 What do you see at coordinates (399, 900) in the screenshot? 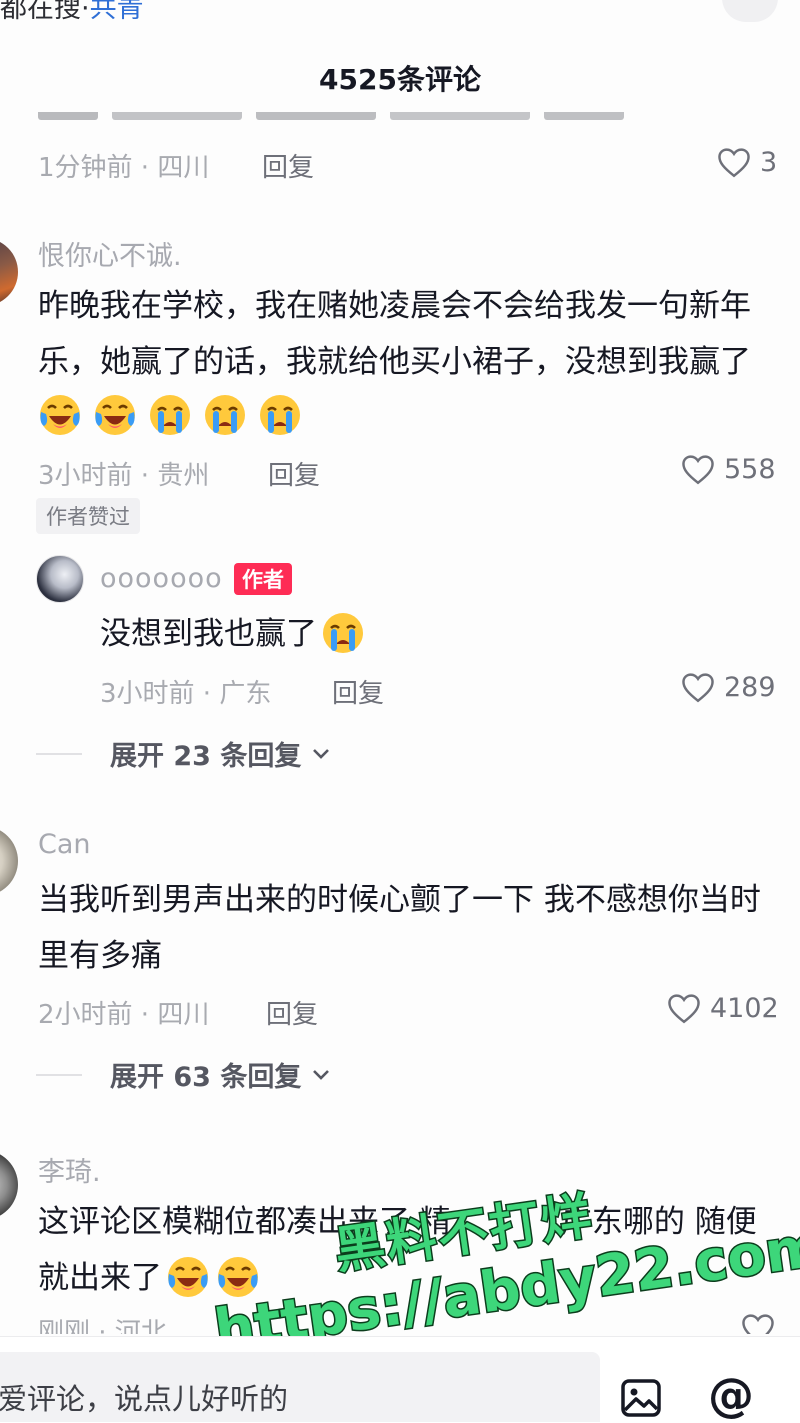
I see `comment-text-line: 当我听到男声出来的时候心颤了一下 我不感想你当时` at bounding box center [399, 900].